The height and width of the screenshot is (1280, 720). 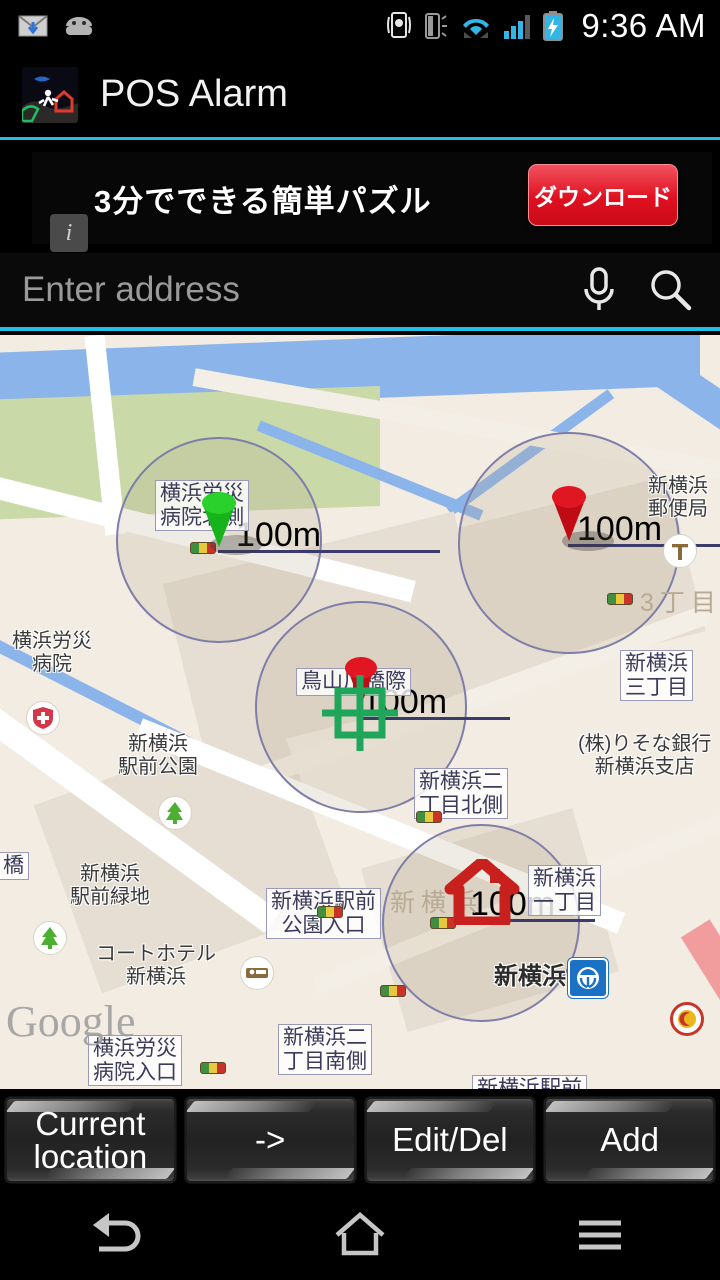 What do you see at coordinates (325, 1050) in the screenshot?
I see `map-boxed-label-nichome-south: 新横浜二 丁目南側` at bounding box center [325, 1050].